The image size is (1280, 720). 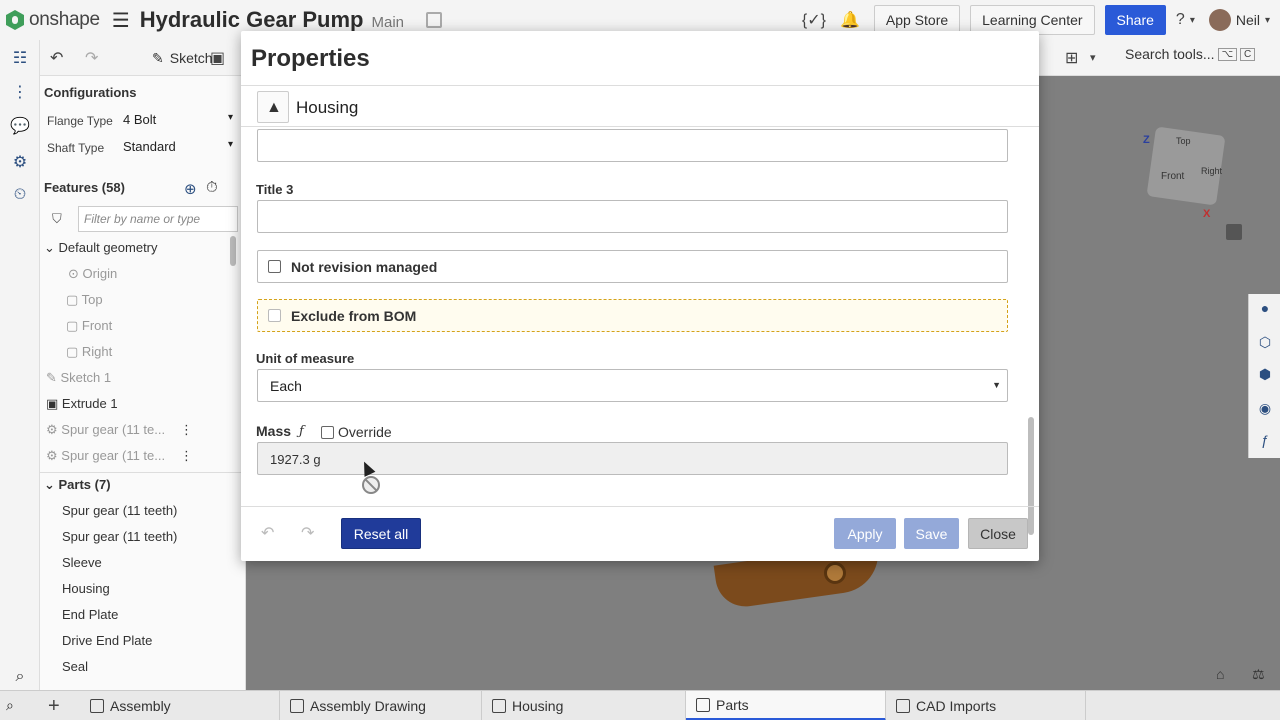 I want to click on help-icon: ?, so click(x=1180, y=20).